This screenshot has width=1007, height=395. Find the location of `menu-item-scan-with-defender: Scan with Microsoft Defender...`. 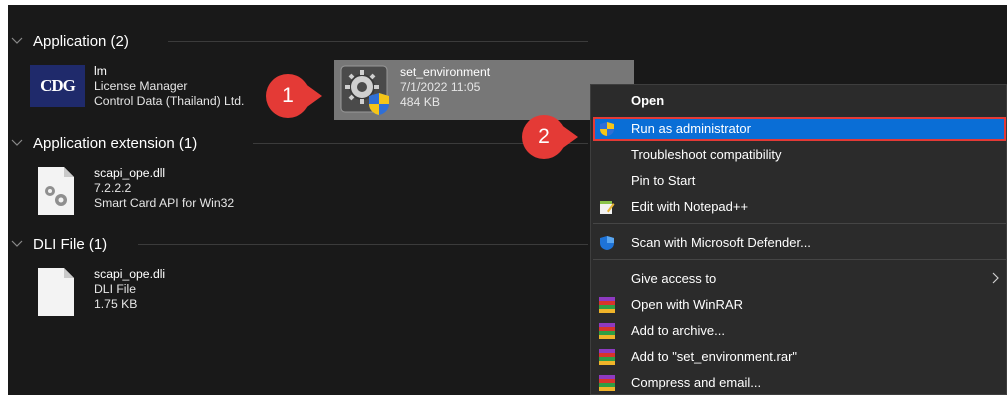

menu-item-scan-with-defender: Scan with Microsoft Defender... is located at coordinates (799, 243).